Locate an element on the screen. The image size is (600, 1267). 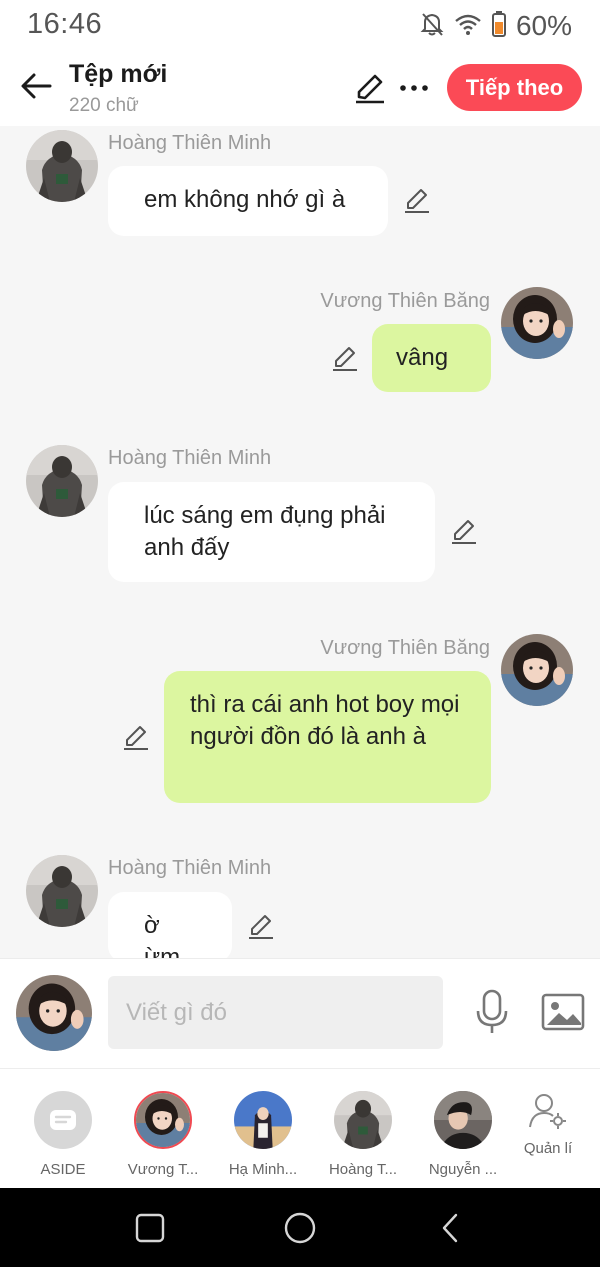
next-button: Tiếp theo is located at coordinates (514, 87).